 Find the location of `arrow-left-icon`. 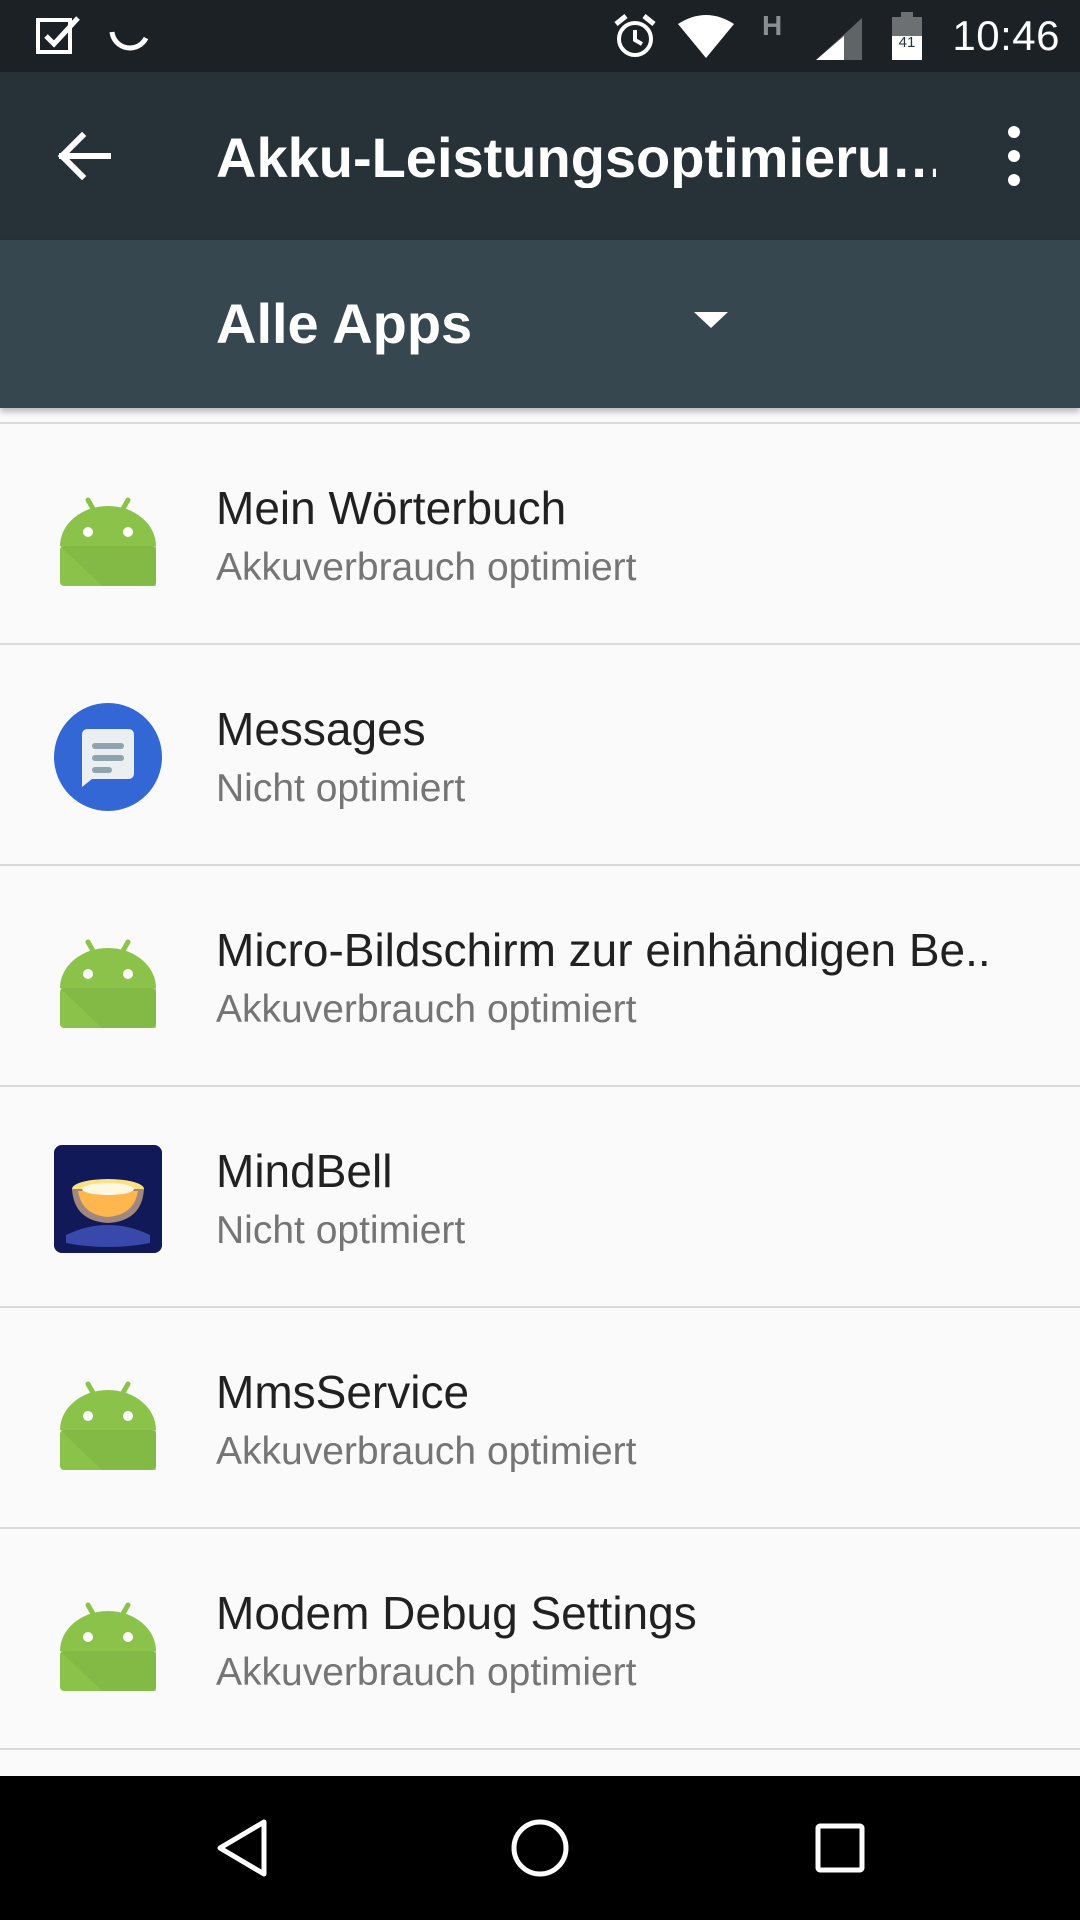

arrow-left-icon is located at coordinates (84, 156).